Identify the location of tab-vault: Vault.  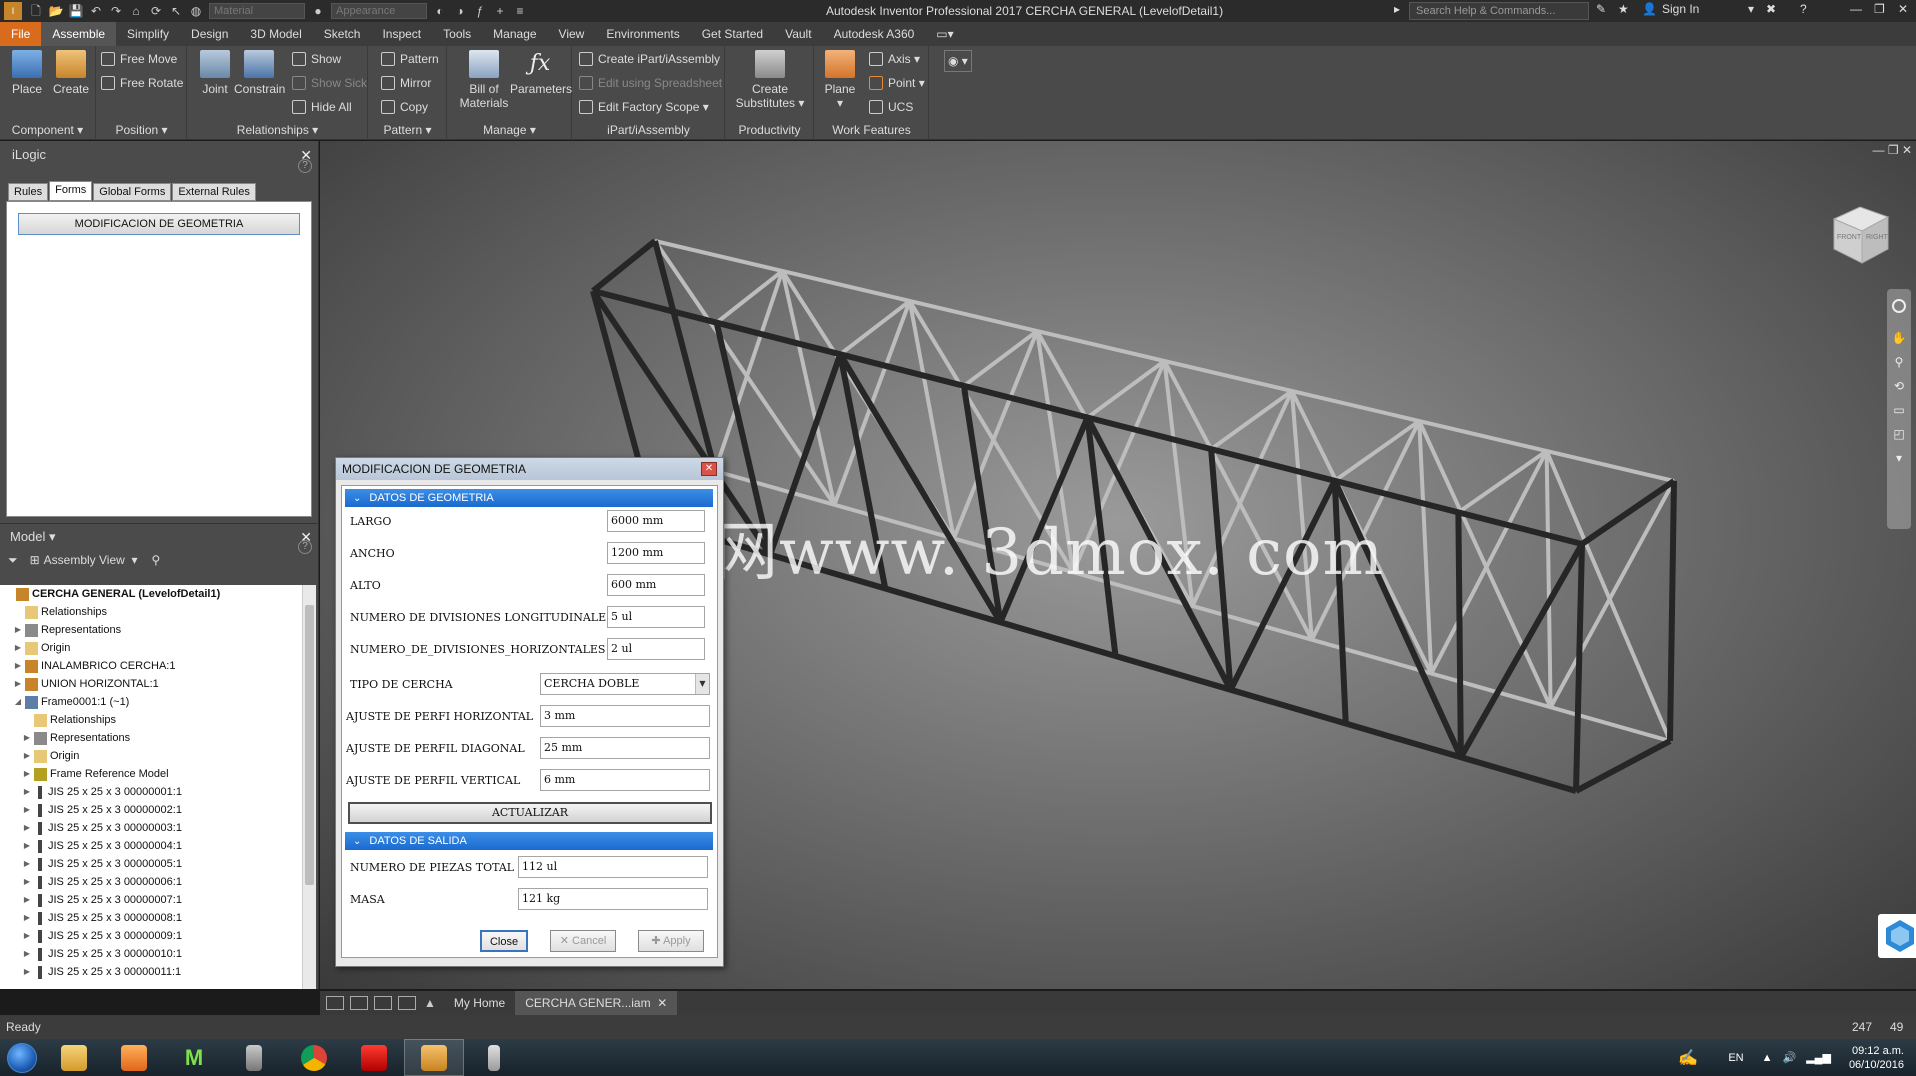
(798, 34).